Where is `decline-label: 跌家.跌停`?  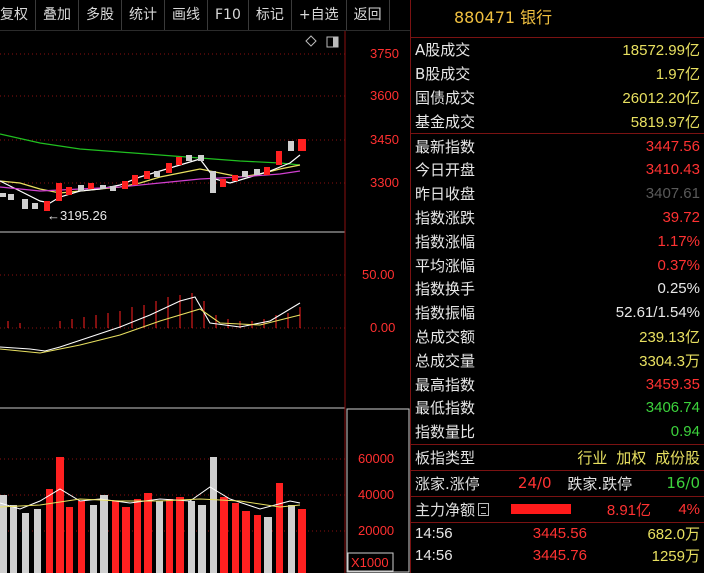 decline-label: 跌家.跌停 is located at coordinates (600, 483).